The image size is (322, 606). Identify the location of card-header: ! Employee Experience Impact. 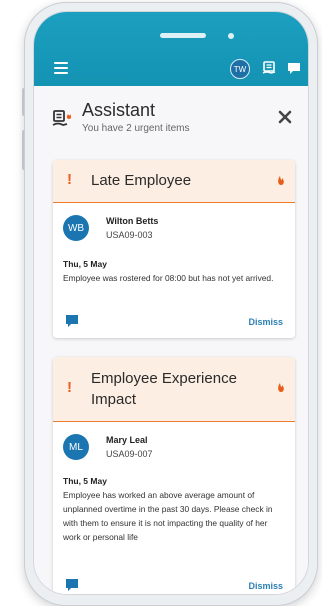
(174, 389).